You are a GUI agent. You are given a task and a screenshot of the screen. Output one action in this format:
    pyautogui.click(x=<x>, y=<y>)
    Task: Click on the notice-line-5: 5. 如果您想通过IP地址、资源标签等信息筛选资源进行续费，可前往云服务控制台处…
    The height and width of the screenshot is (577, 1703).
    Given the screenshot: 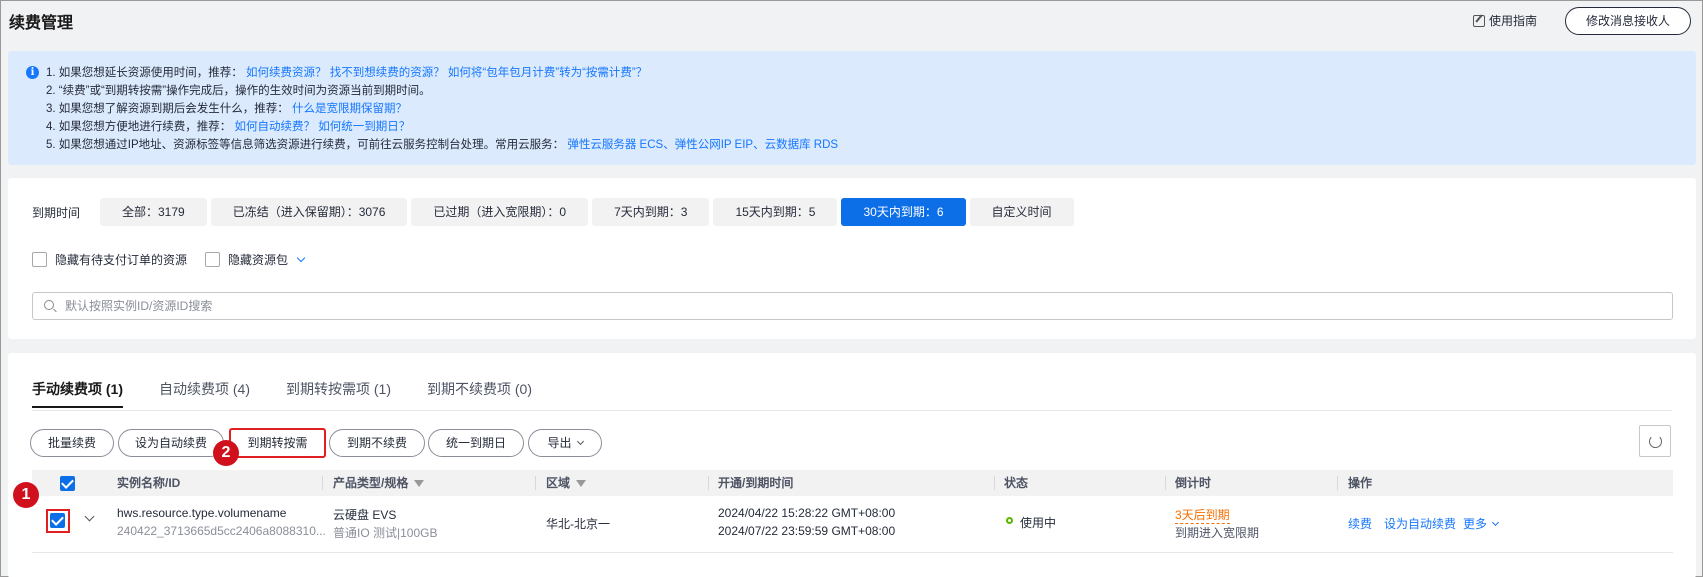 What is the action you would take?
    pyautogui.click(x=442, y=145)
    